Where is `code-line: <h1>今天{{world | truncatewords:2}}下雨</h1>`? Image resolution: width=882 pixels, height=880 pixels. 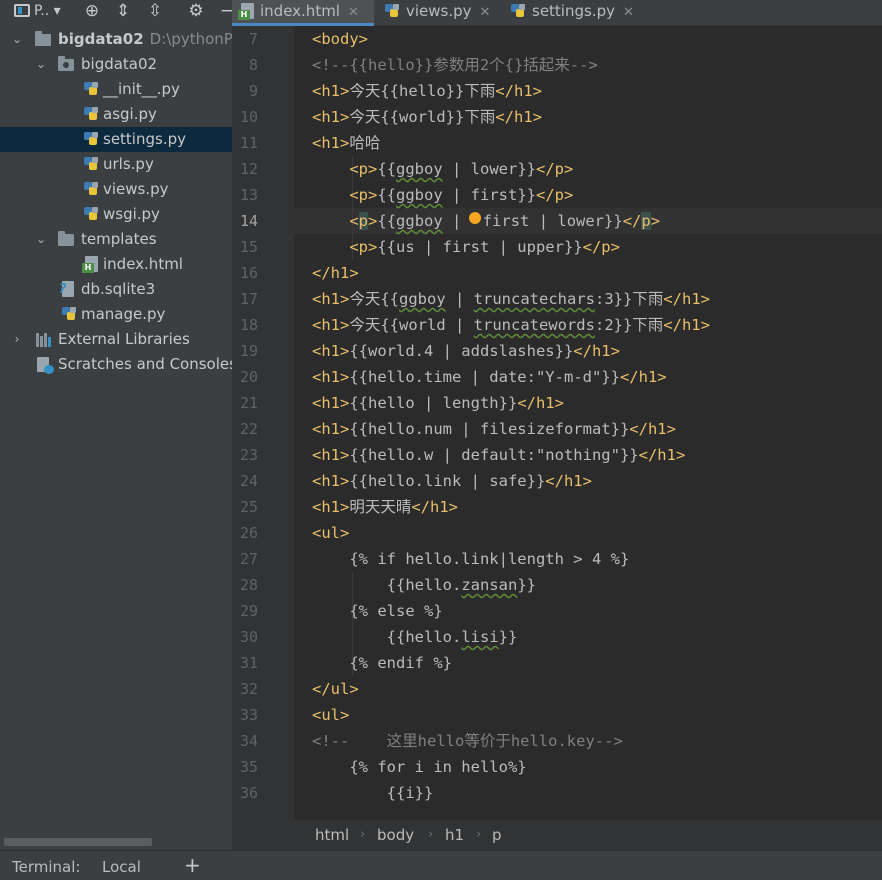
code-line: <h1>今天{{world | truncatewords:2}}下雨</h1> is located at coordinates (511, 325).